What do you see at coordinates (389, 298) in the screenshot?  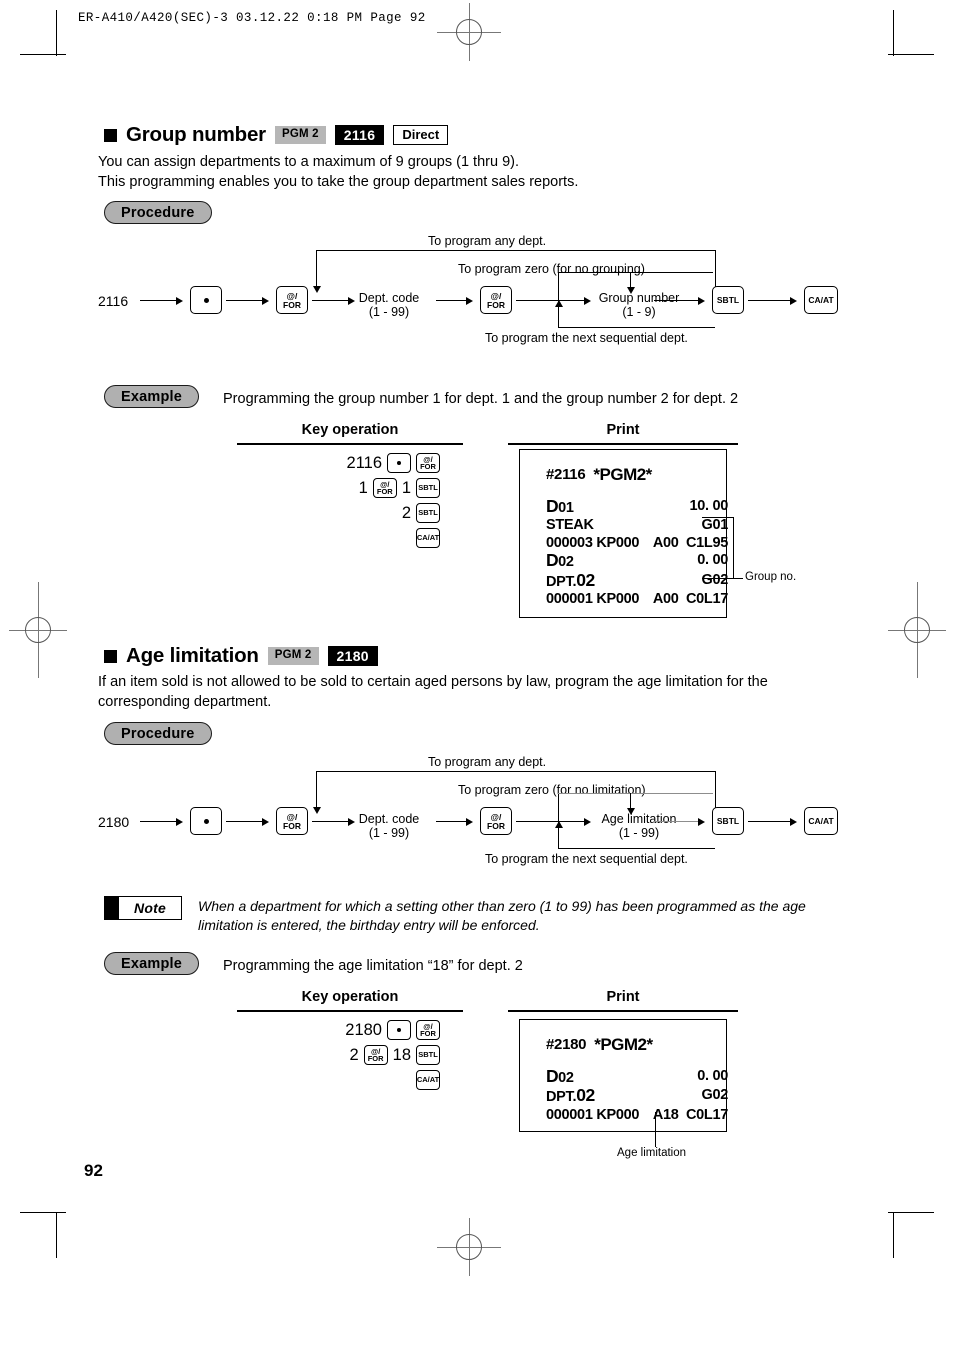 I see `node-label-line1: Dept. code` at bounding box center [389, 298].